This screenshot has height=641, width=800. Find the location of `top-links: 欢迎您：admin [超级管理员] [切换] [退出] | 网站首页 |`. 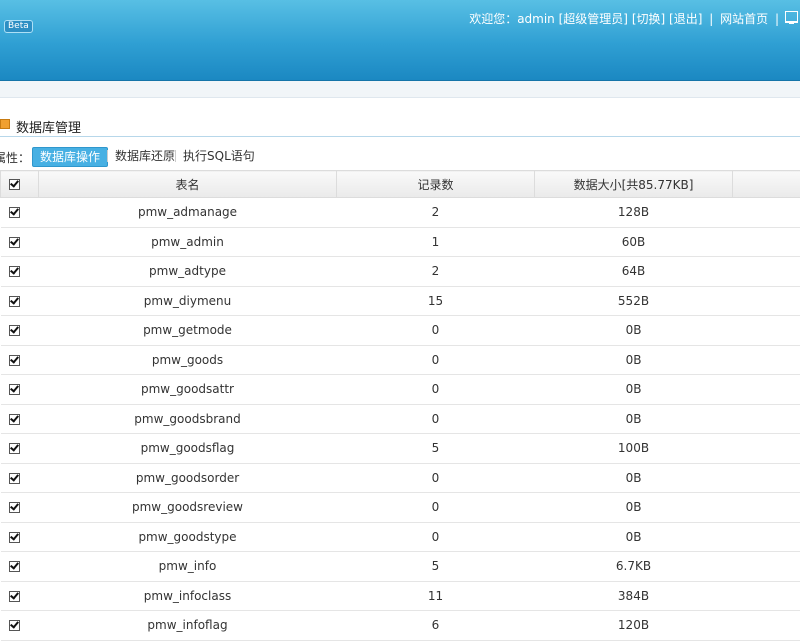

top-links: 欢迎您：admin [超级管理员] [切换] [退出] | 网站首页 | is located at coordinates (625, 18).